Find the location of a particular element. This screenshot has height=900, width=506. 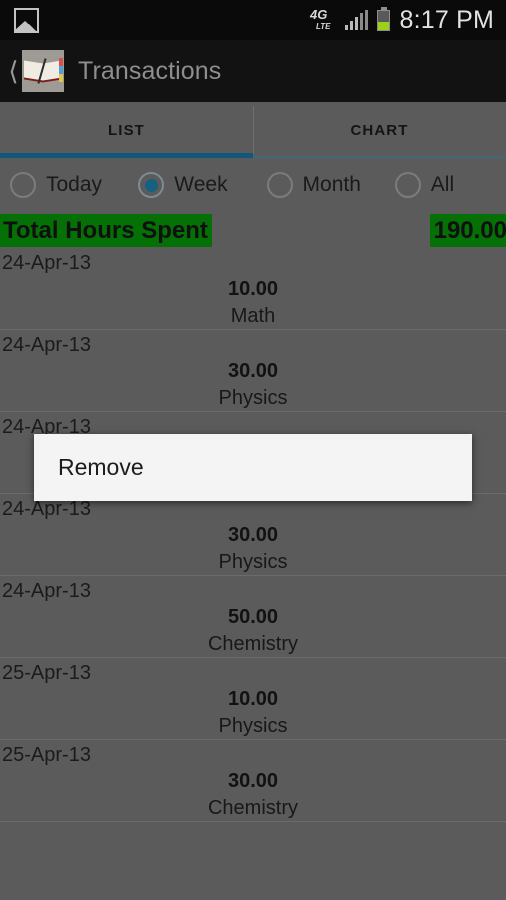

signal-bars-icon is located at coordinates (356, 20).